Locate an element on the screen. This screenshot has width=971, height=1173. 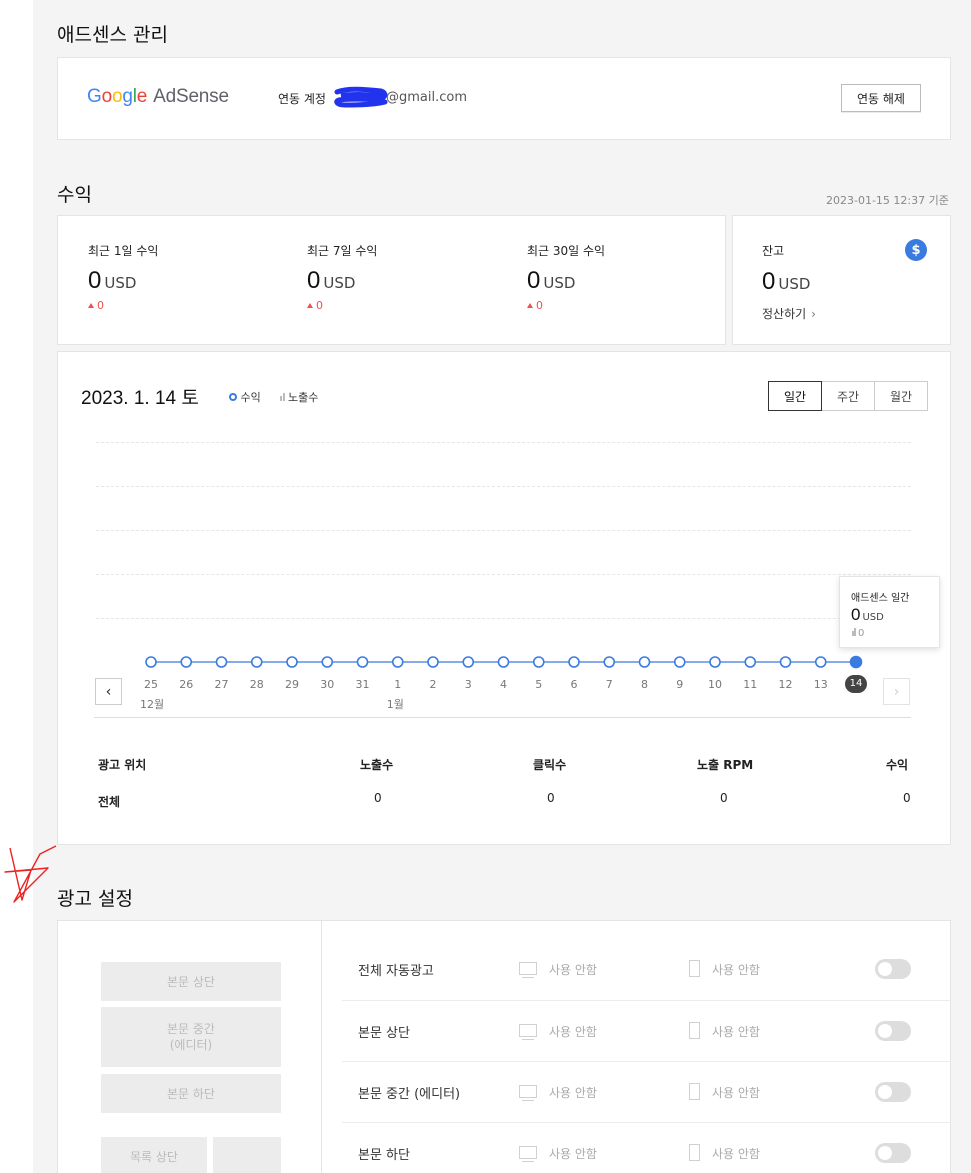
x-tick-label: 13 is located at coordinates (821, 684).